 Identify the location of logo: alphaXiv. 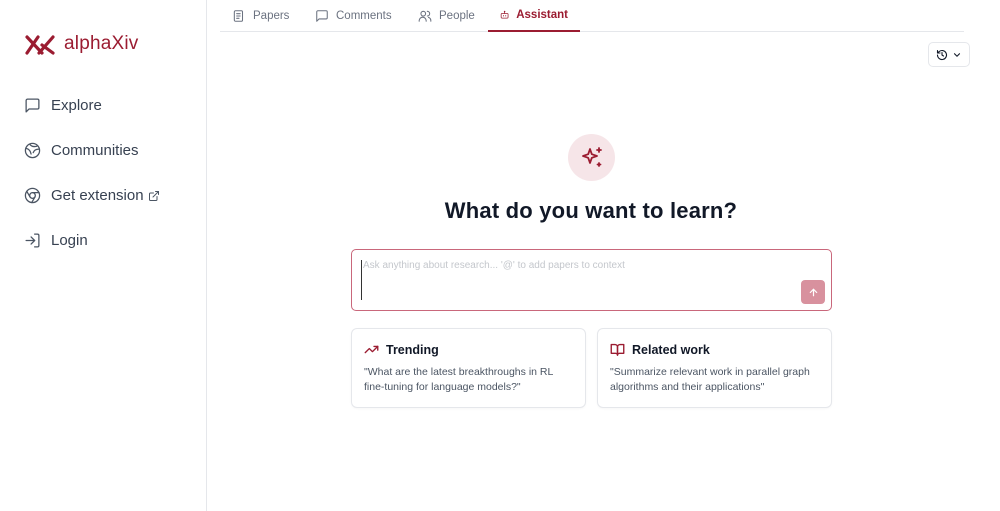
(81, 44).